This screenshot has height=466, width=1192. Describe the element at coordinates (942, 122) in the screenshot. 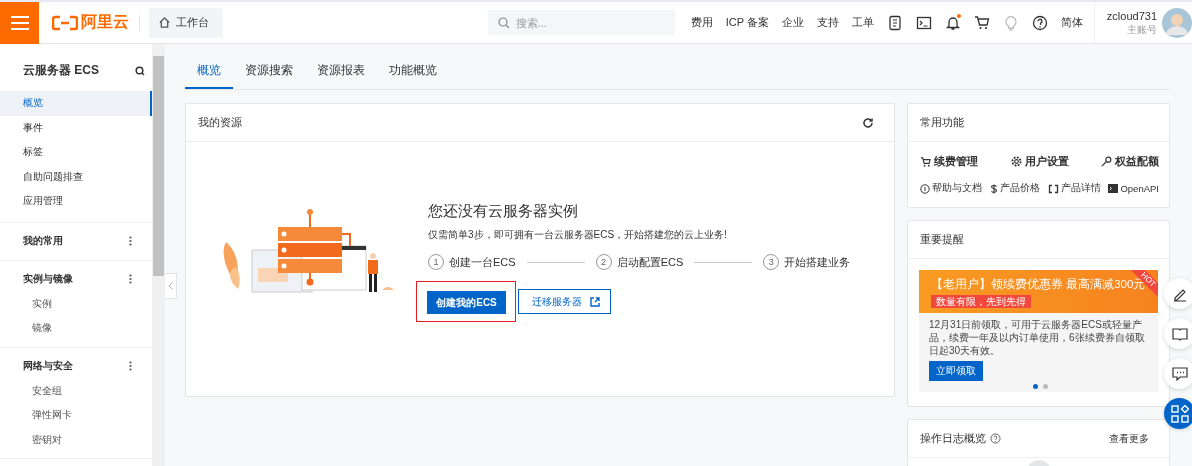

I see `card-title: 常用功能` at that location.